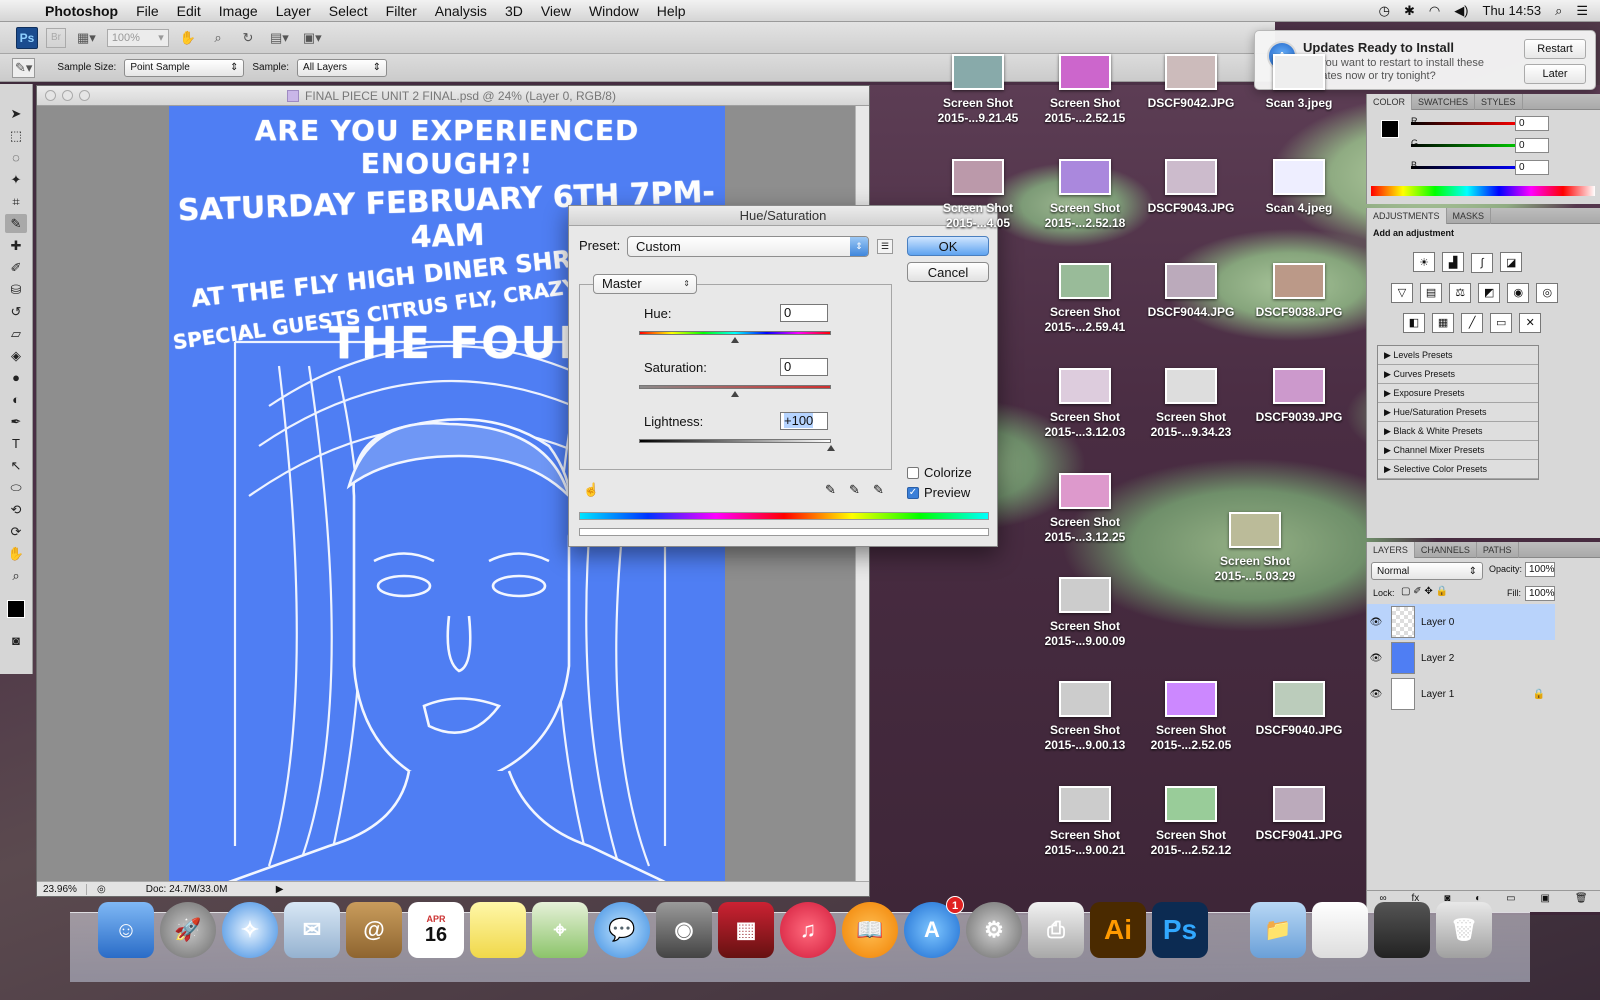 The width and height of the screenshot is (1600, 1000). Describe the element at coordinates (556, 11) in the screenshot. I see `menu-view: View` at that location.